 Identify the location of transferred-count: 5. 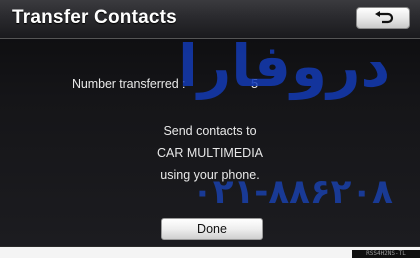
(255, 83).